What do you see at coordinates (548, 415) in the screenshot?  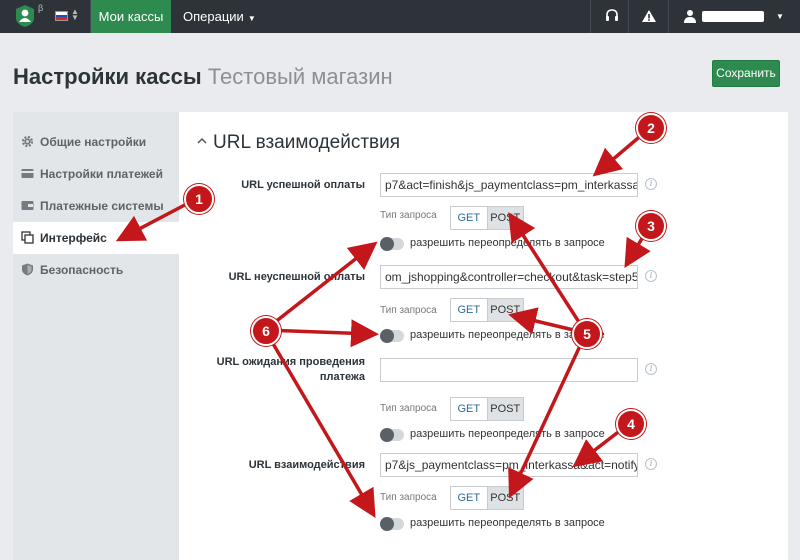 I see `annotation-arrow-5c` at bounding box center [548, 415].